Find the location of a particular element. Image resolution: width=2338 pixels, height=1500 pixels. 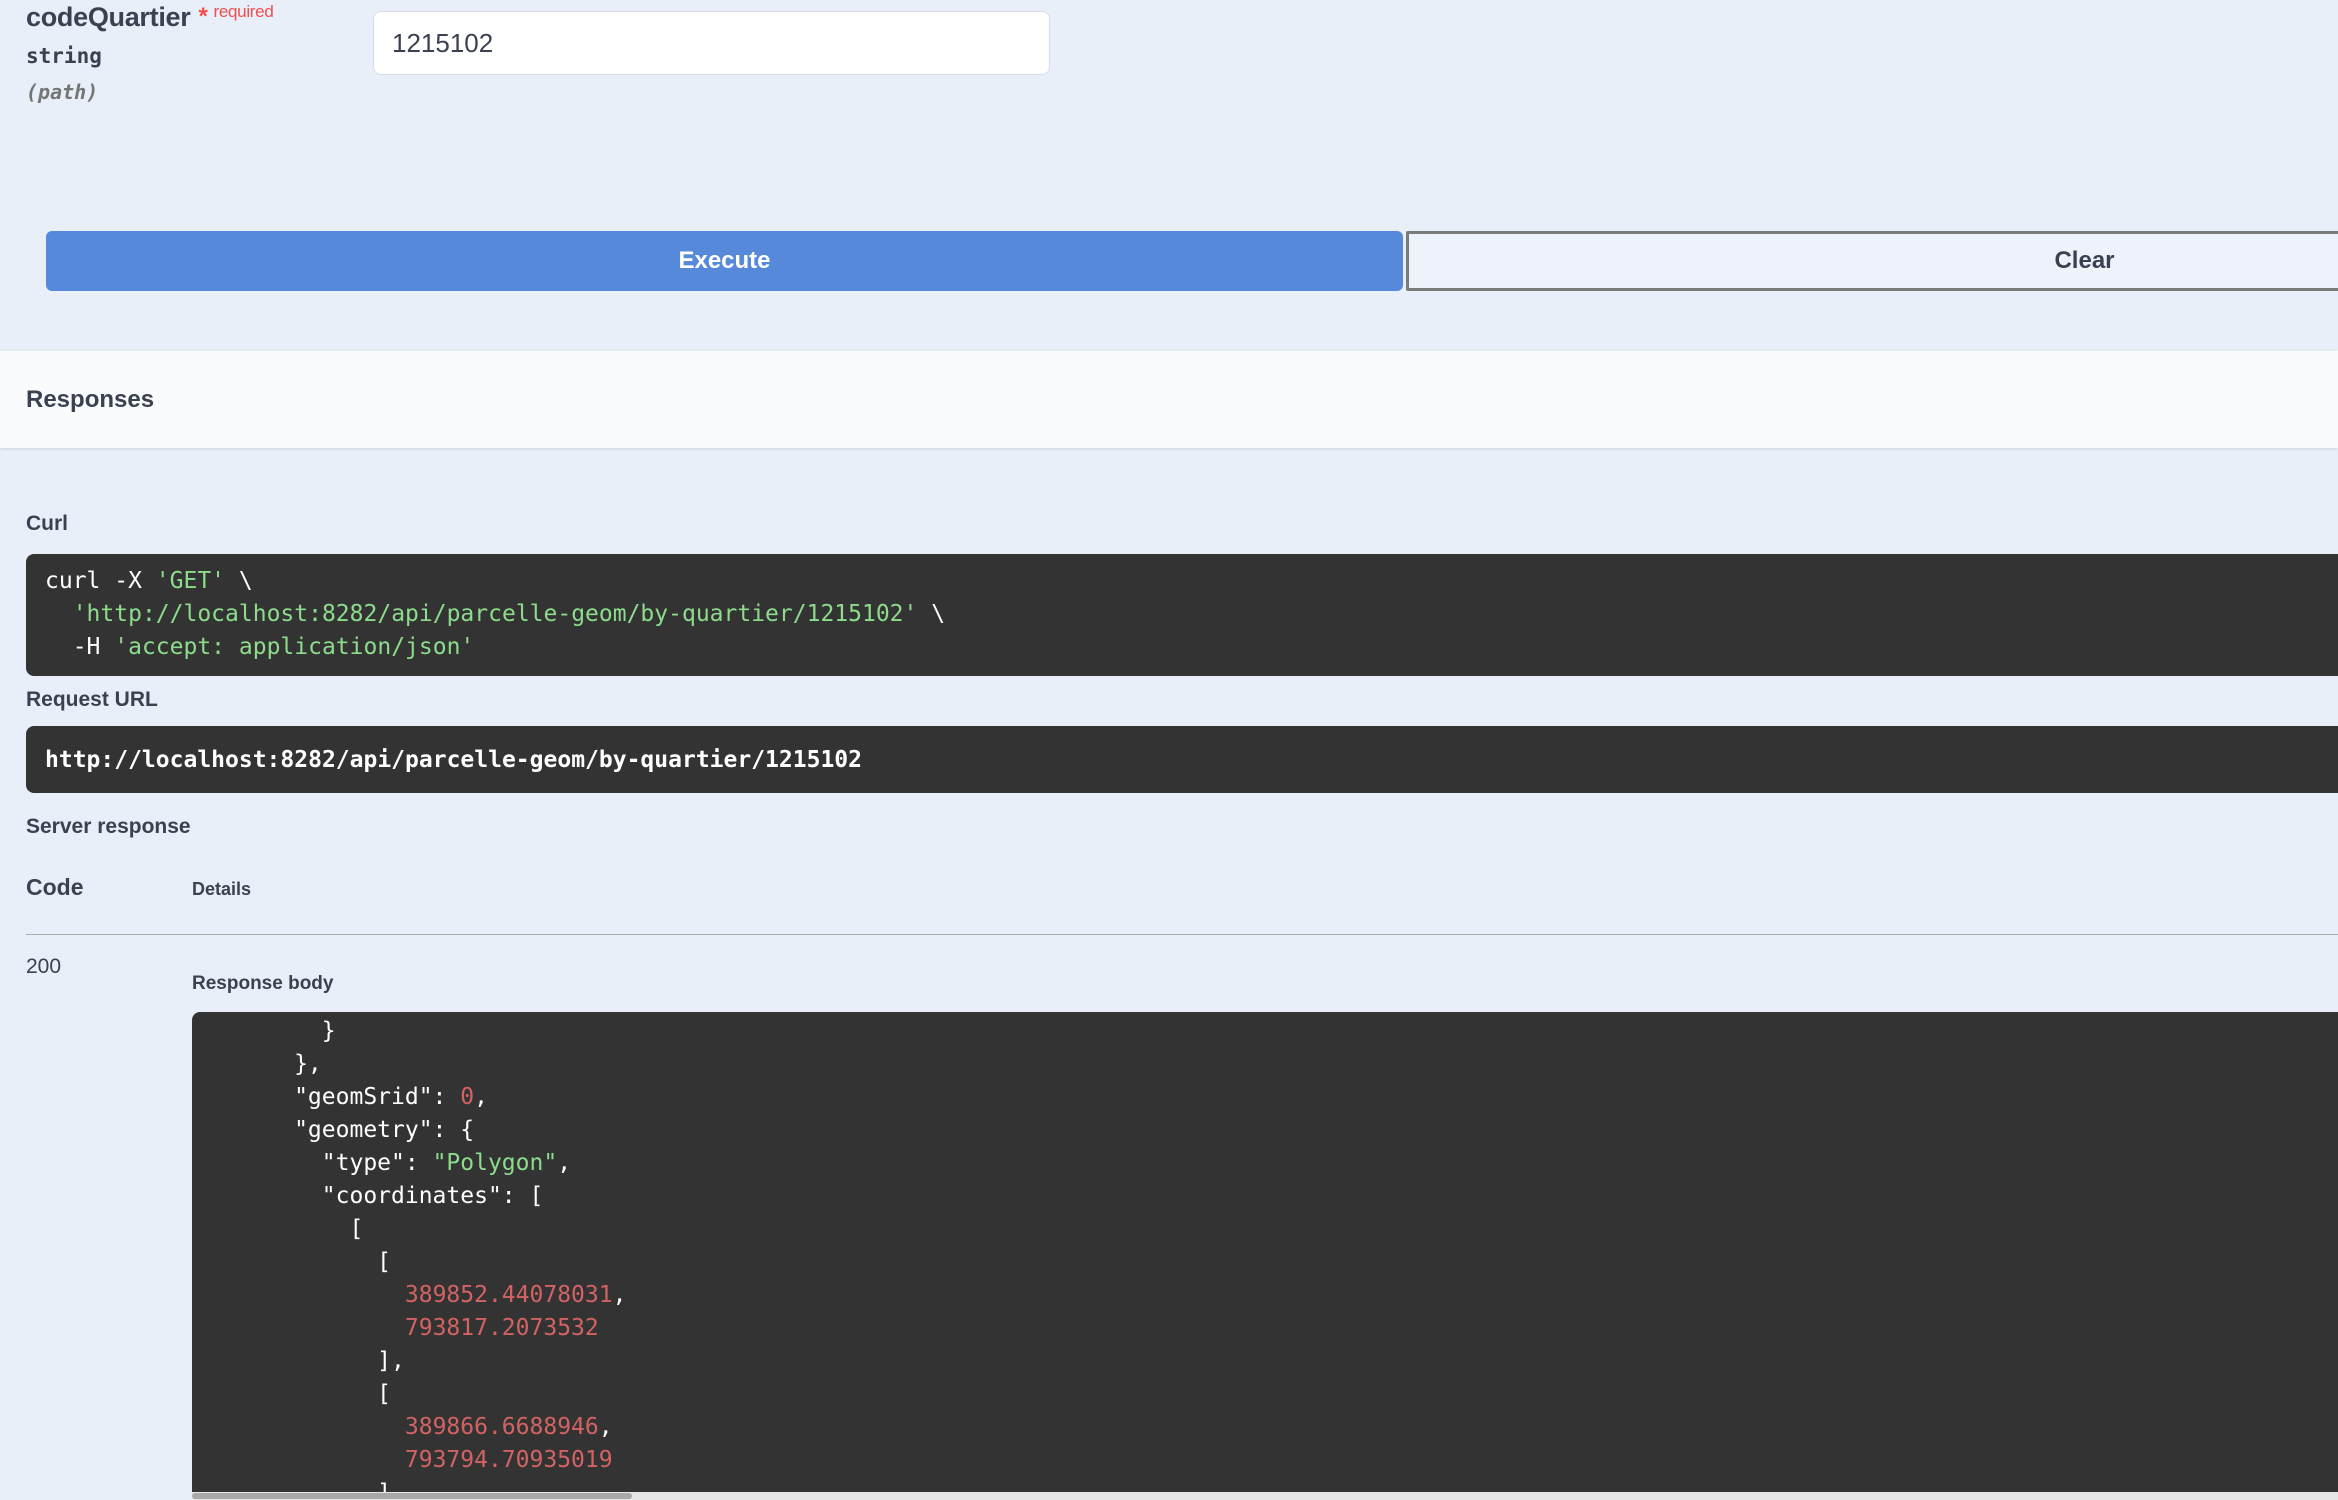

status-code-200: 200 is located at coordinates (44, 966).